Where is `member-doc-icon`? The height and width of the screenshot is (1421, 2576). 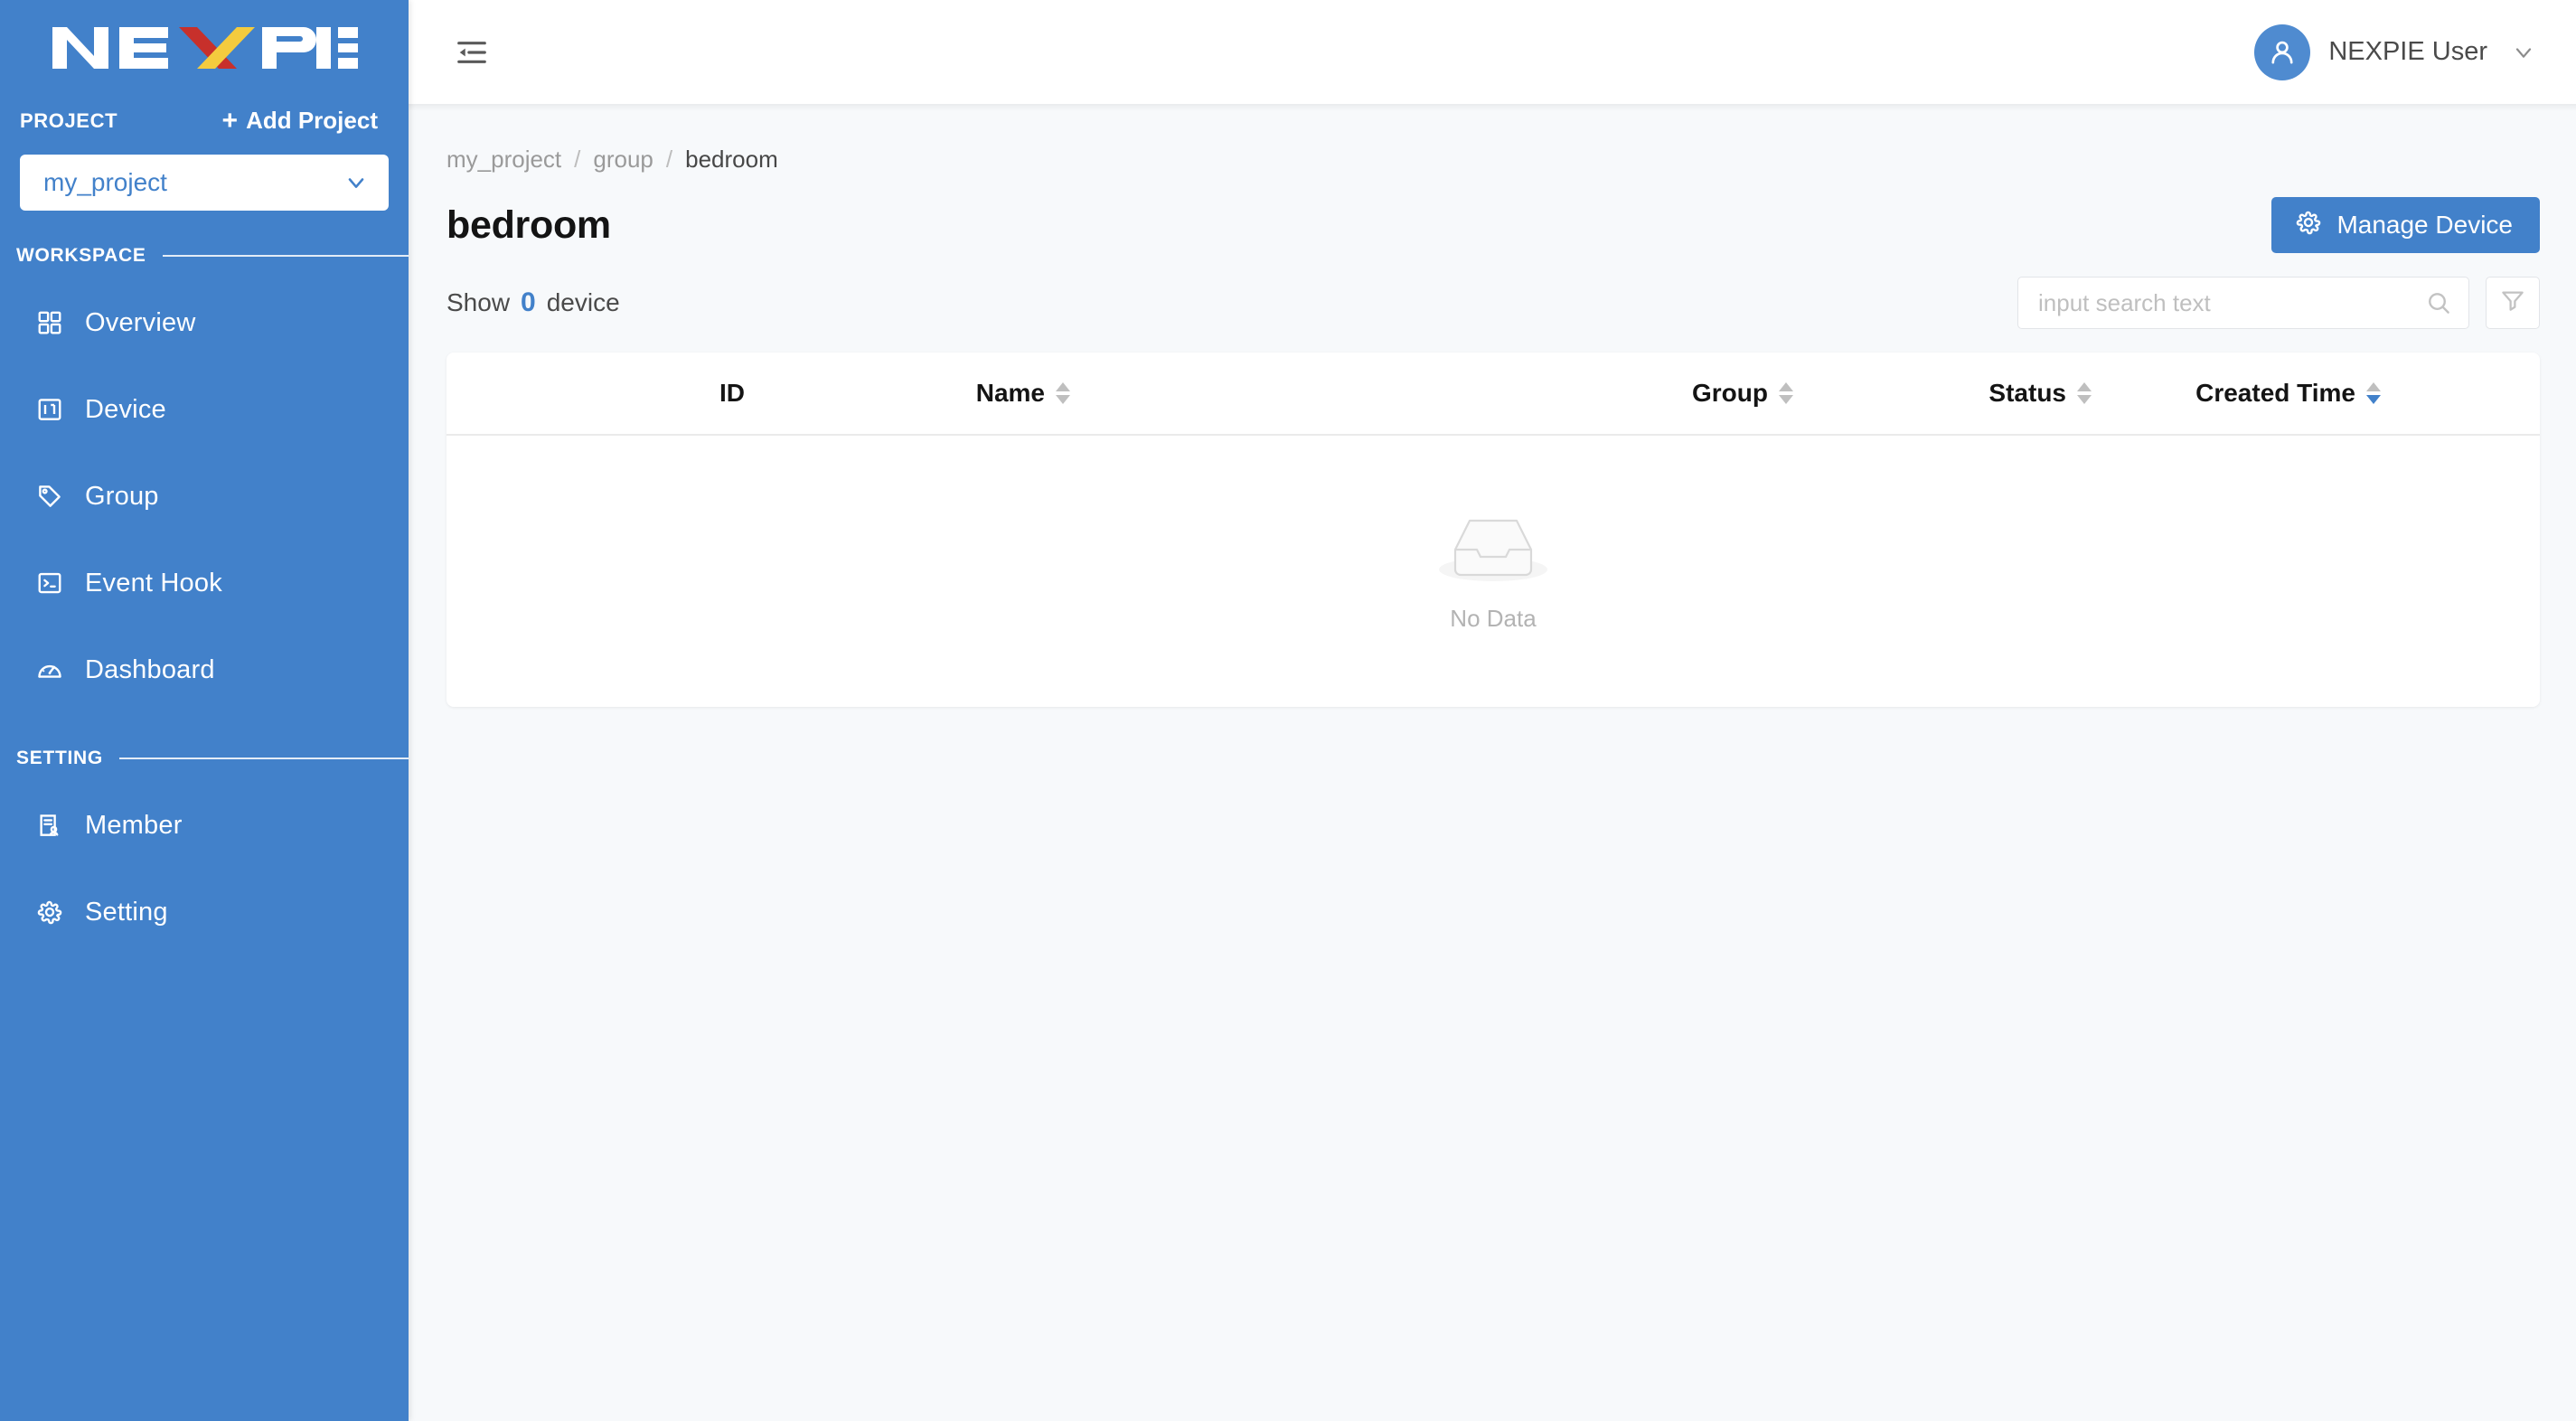 member-doc-icon is located at coordinates (50, 825).